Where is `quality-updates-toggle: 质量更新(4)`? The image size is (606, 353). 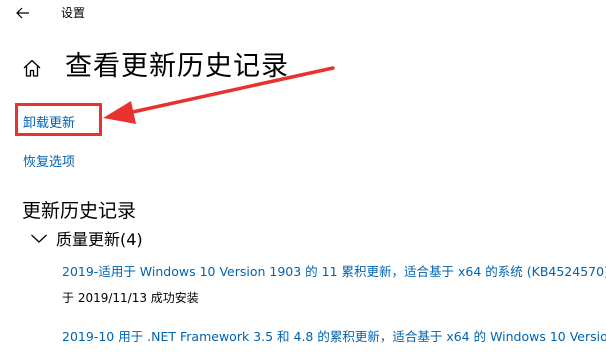 quality-updates-toggle: 质量更新(4) is located at coordinates (86, 238).